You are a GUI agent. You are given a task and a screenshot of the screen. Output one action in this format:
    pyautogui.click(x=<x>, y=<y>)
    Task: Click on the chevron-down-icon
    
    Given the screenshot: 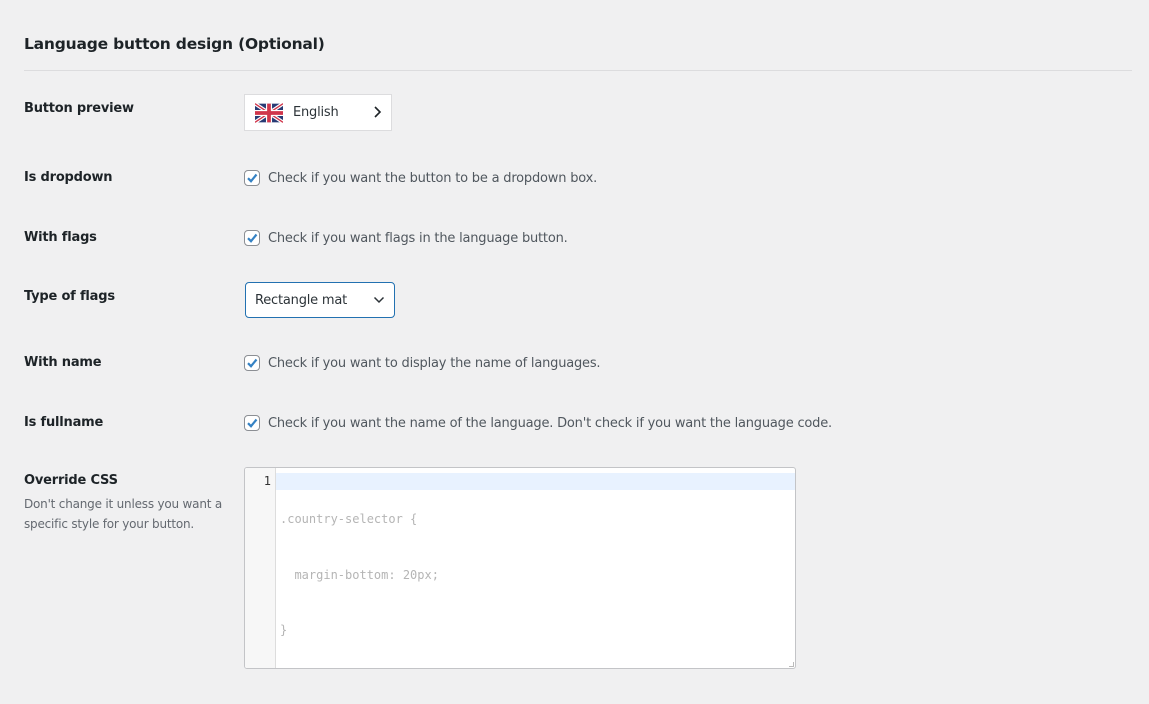 What is the action you would take?
    pyautogui.click(x=379, y=300)
    